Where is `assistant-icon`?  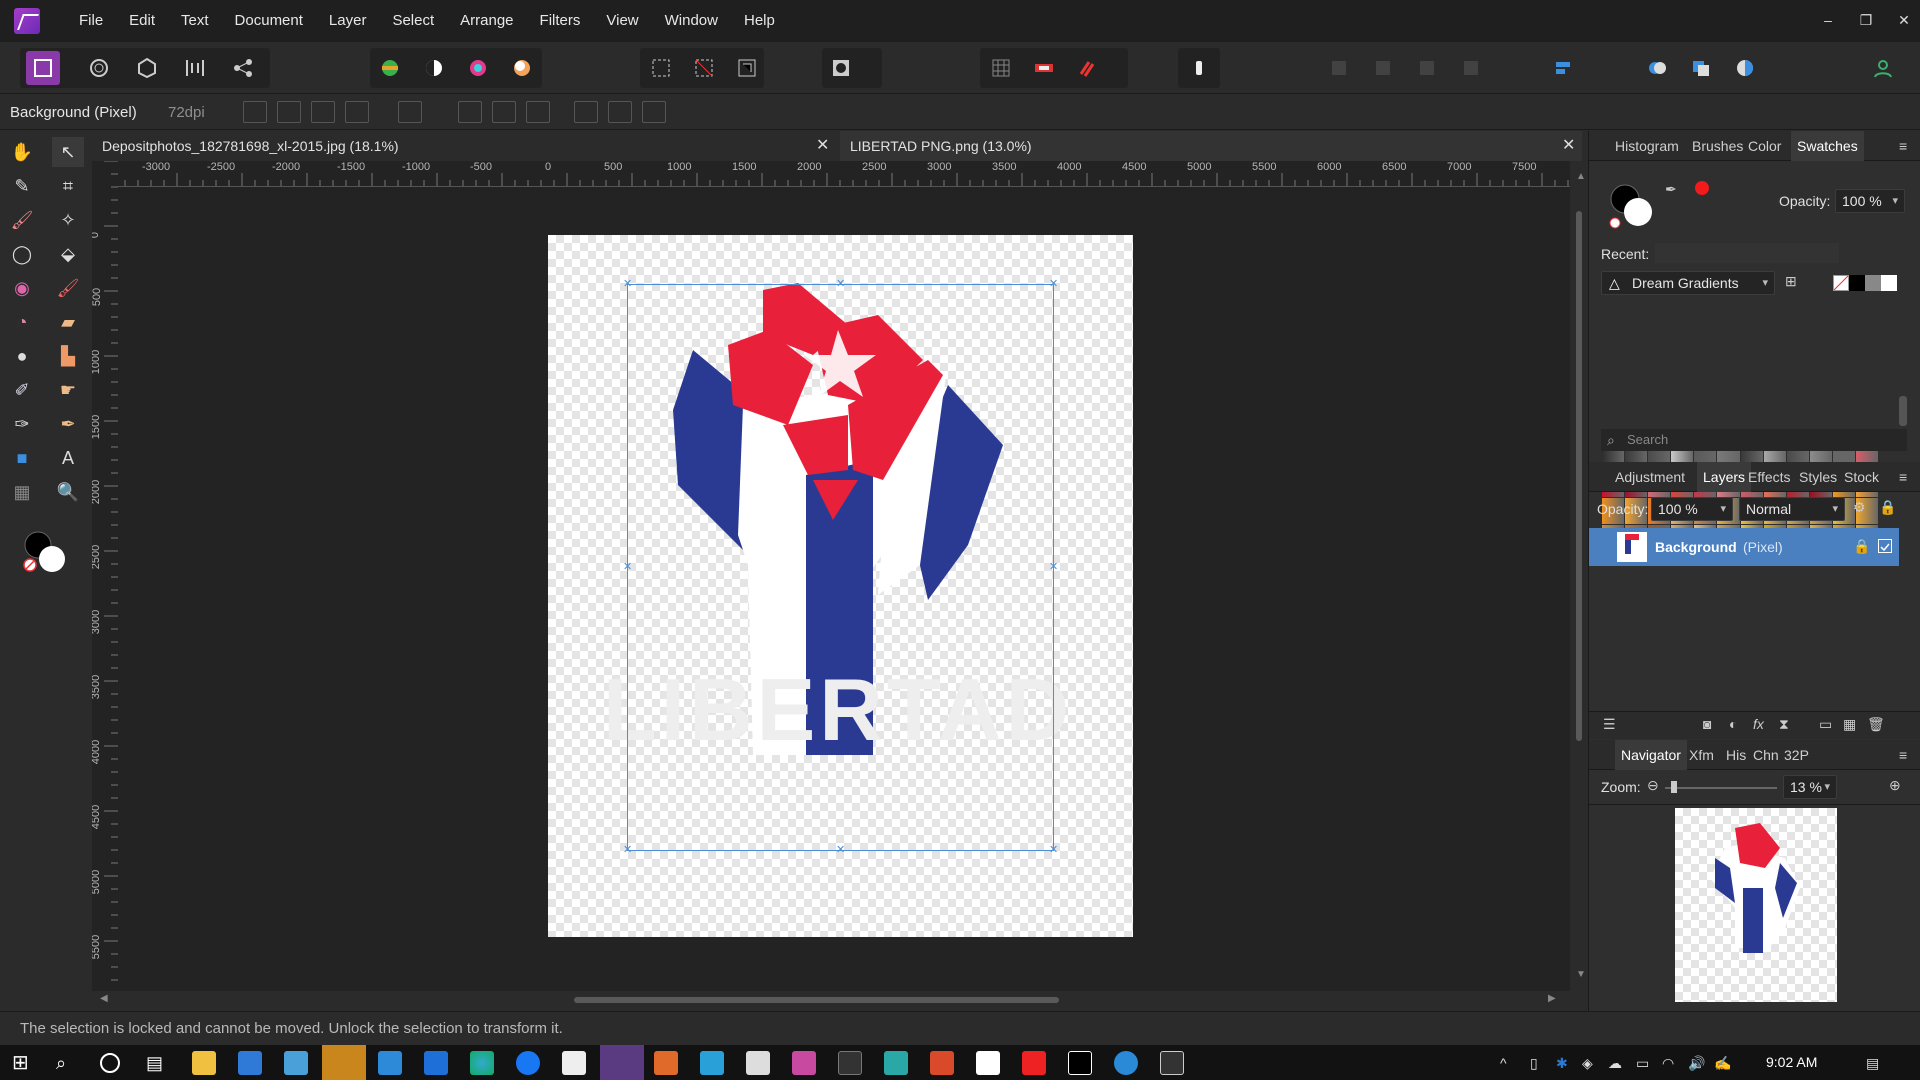
assistant-icon is located at coordinates (1044, 68).